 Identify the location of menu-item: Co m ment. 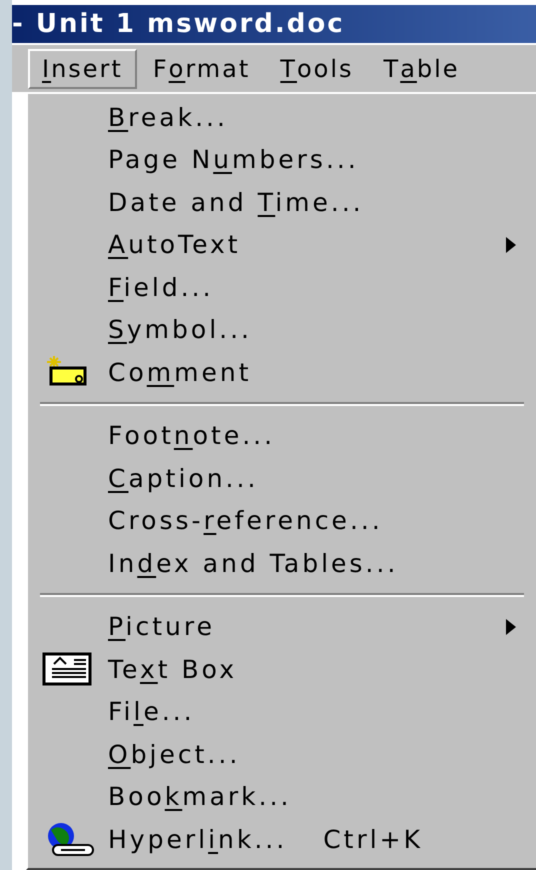
(180, 372).